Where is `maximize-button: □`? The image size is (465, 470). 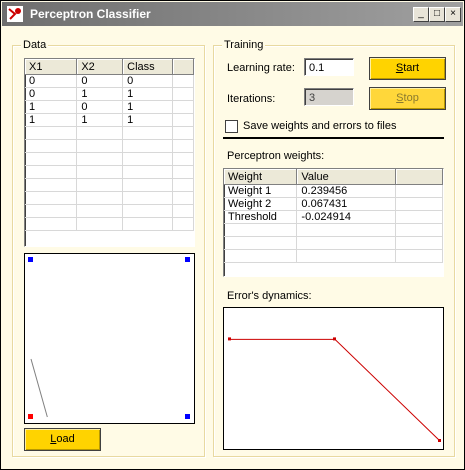 maximize-button: □ is located at coordinates (437, 14).